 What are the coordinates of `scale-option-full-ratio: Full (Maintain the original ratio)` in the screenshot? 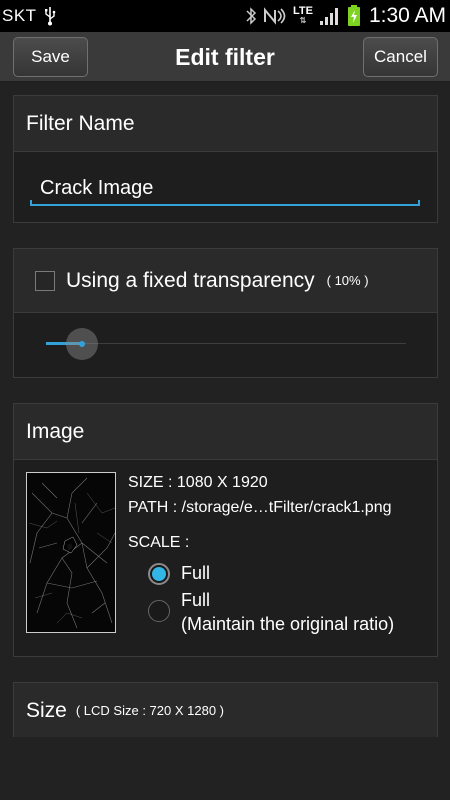 It's located at (271, 612).